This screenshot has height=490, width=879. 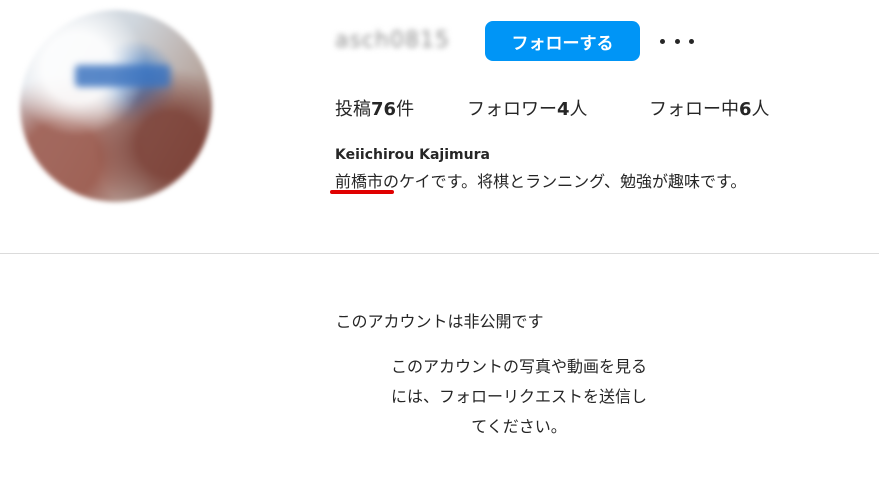 What do you see at coordinates (412, 155) in the screenshot?
I see `profile-full-name: Keiichirou Kajimura` at bounding box center [412, 155].